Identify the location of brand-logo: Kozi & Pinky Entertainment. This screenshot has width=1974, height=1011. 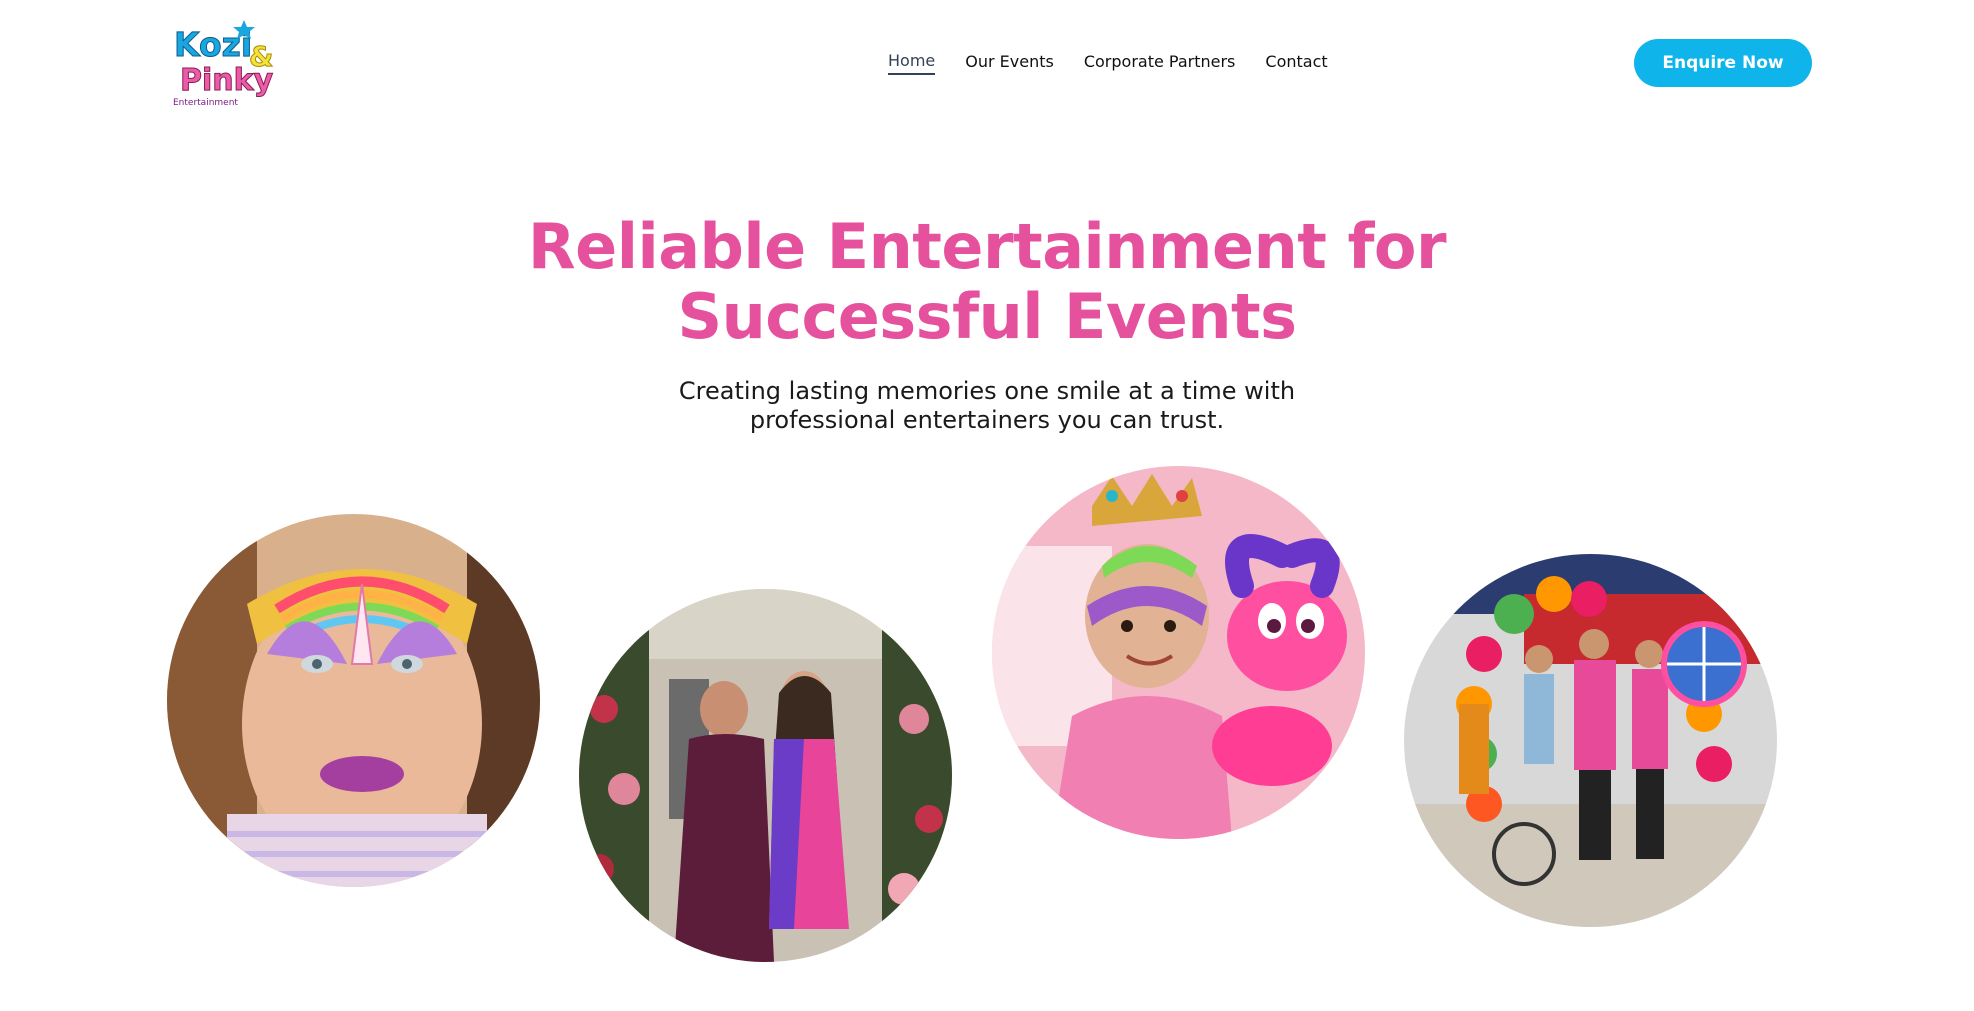
(223, 64).